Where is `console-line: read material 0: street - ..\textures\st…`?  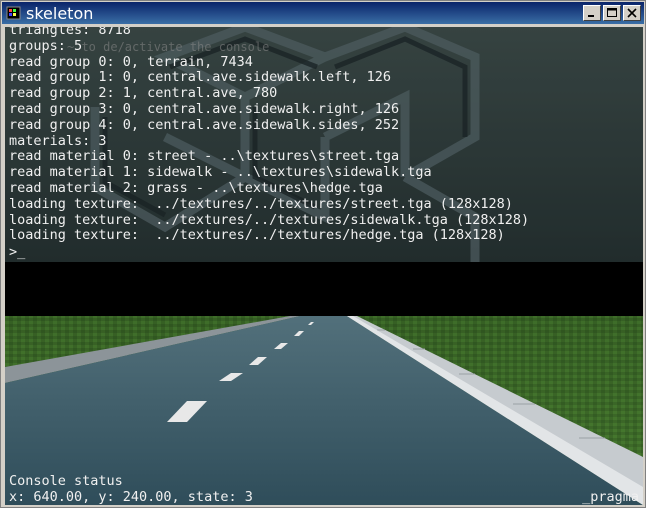
console-line: read material 0: street - ..\textures\st… is located at coordinates (204, 156).